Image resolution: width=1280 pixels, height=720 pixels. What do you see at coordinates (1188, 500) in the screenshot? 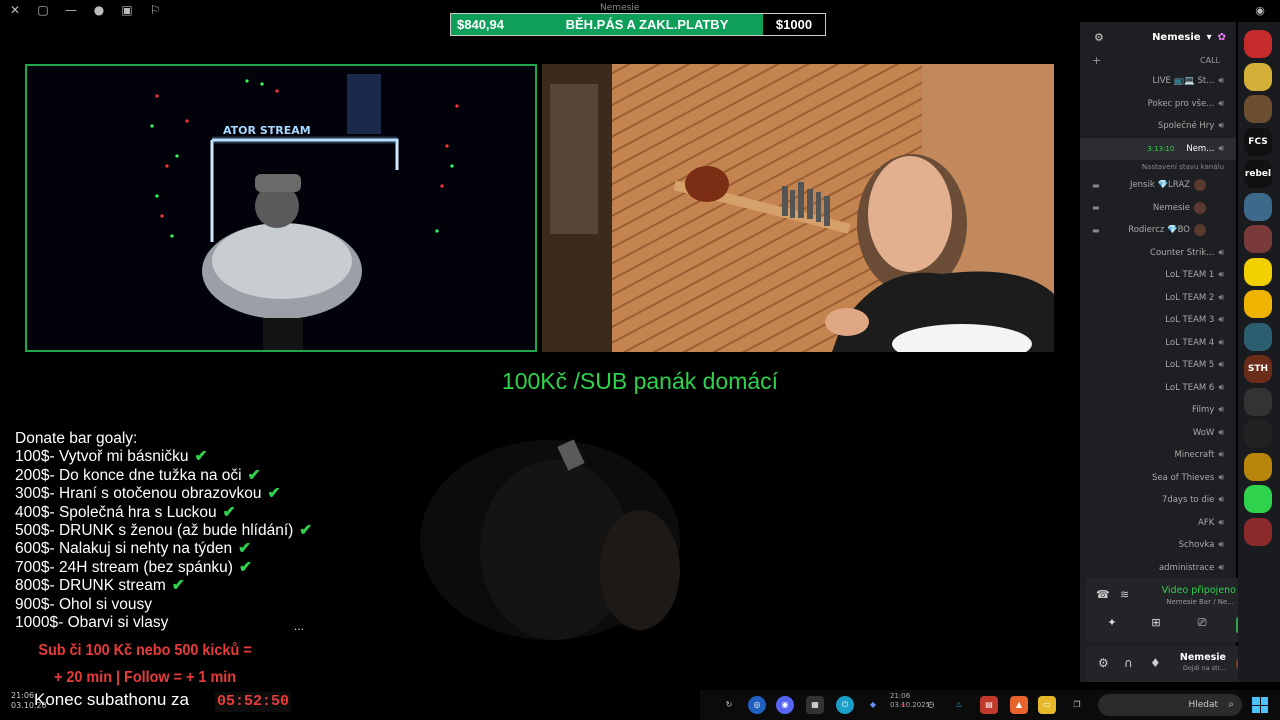
I see `channel-name: 7days to die` at bounding box center [1188, 500].